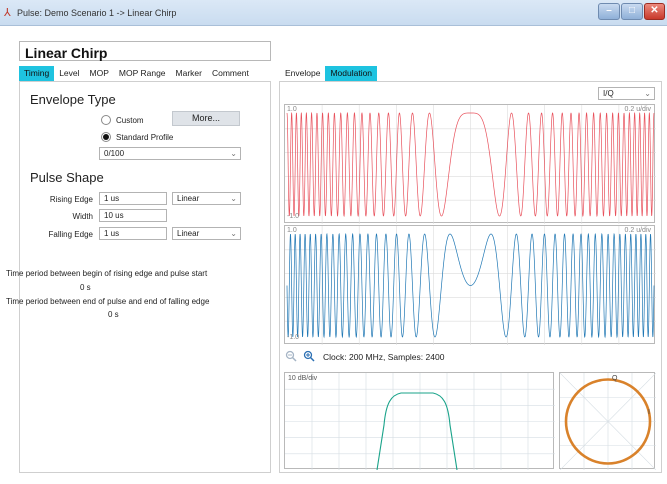  What do you see at coordinates (85, 287) in the screenshot?
I see `rise-start-value: 0 s` at bounding box center [85, 287].